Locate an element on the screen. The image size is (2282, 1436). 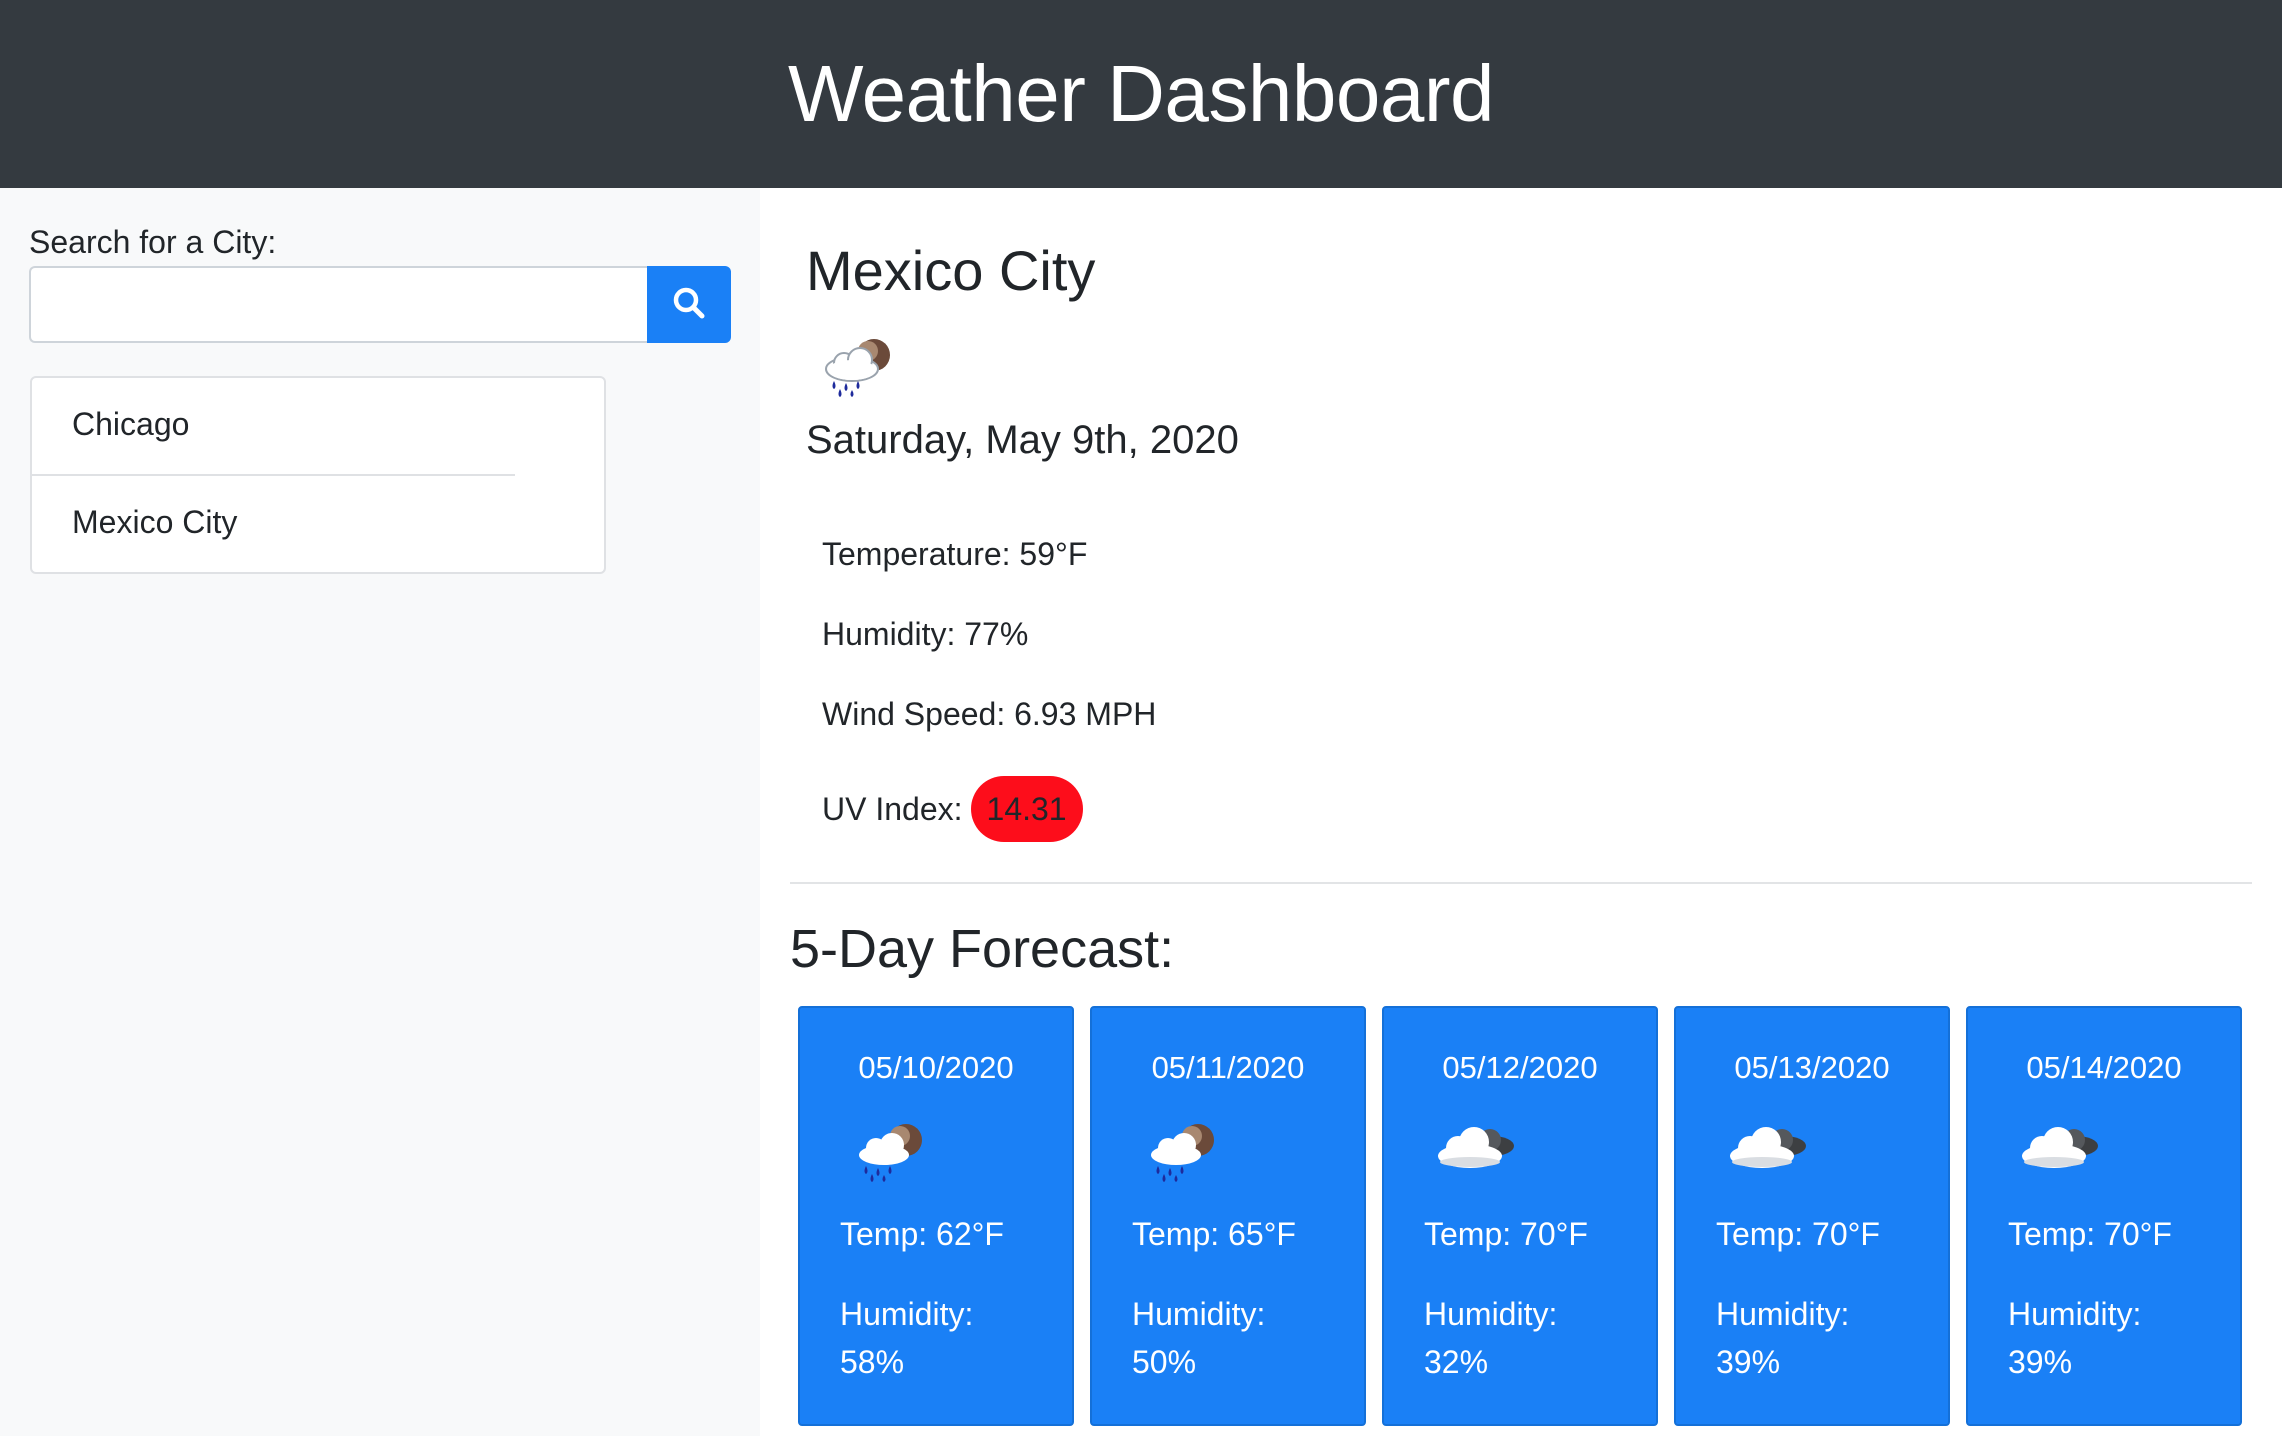
search-button is located at coordinates (689, 304).